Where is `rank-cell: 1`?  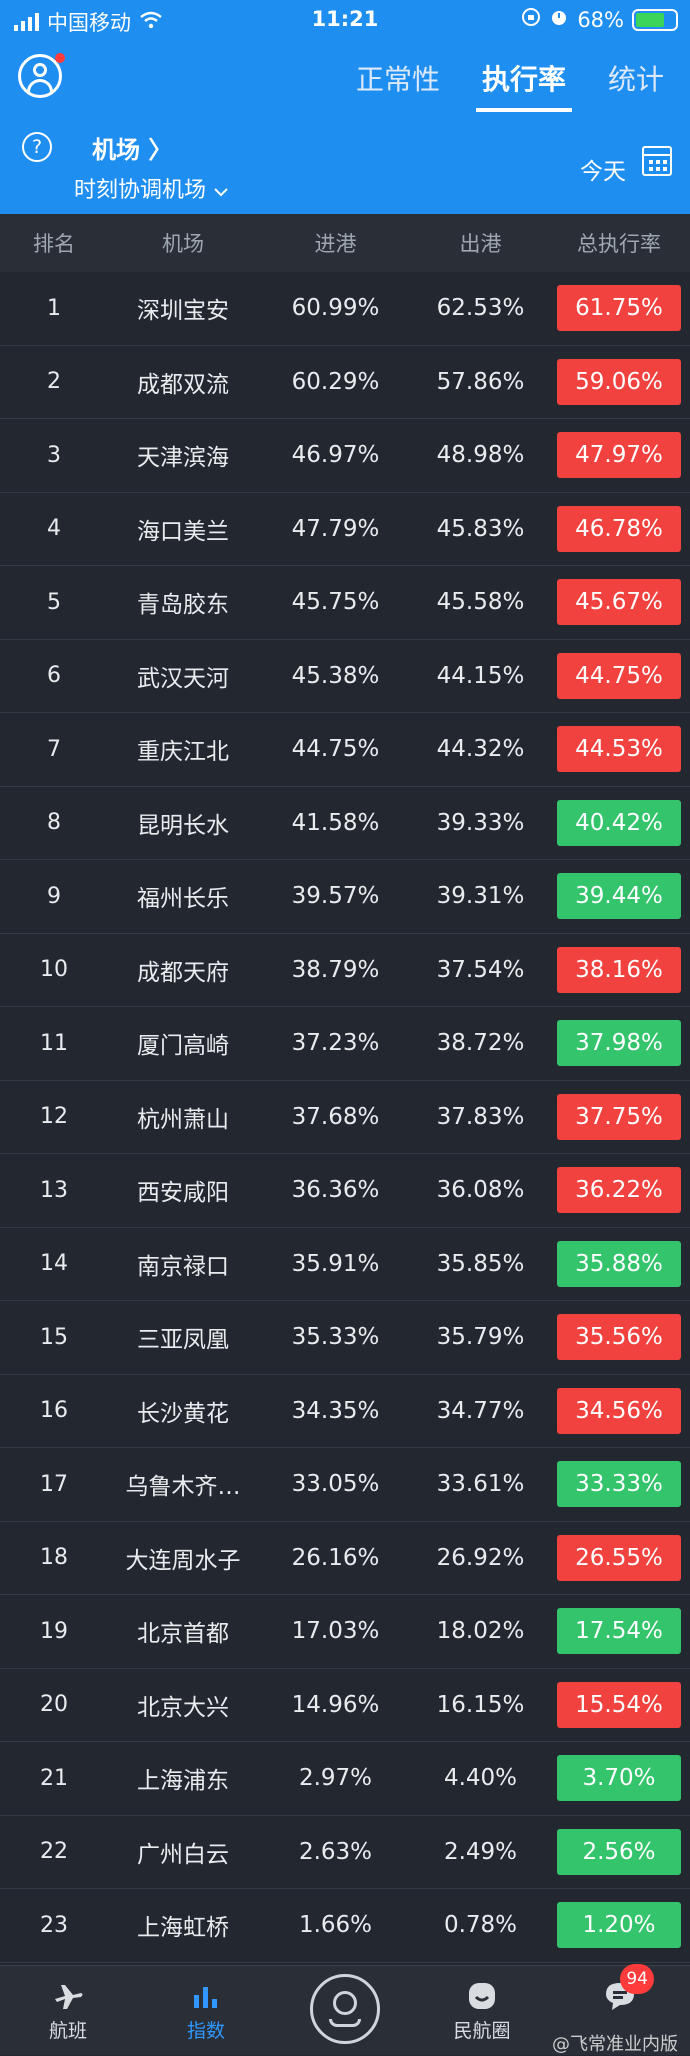 rank-cell: 1 is located at coordinates (54, 308).